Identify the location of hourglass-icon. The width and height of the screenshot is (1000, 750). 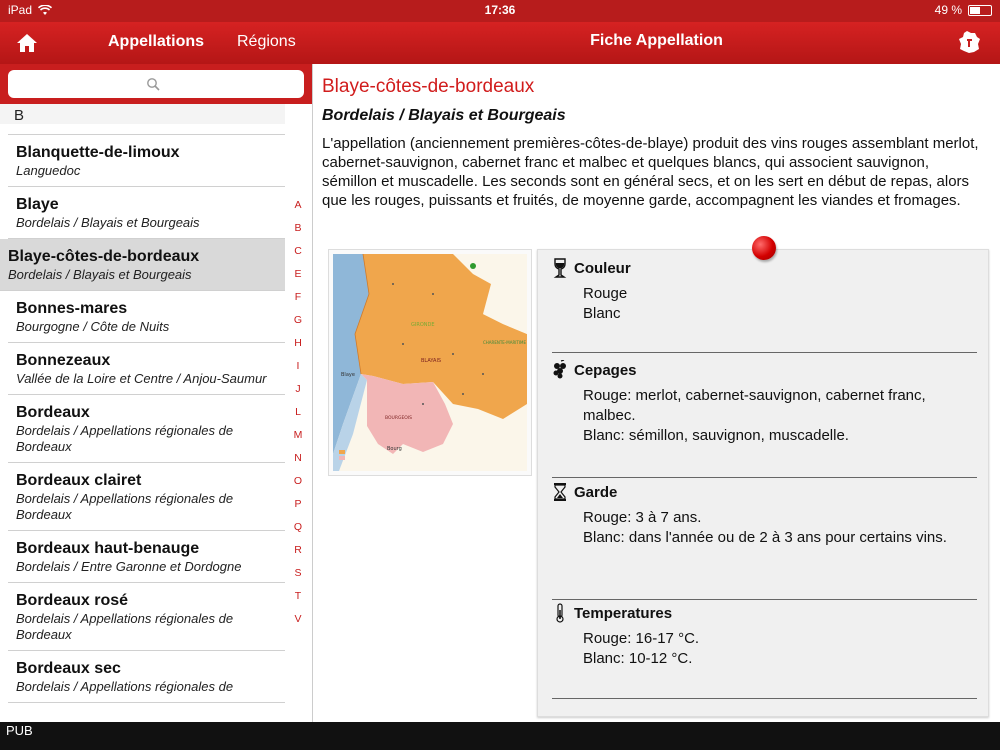
(560, 492).